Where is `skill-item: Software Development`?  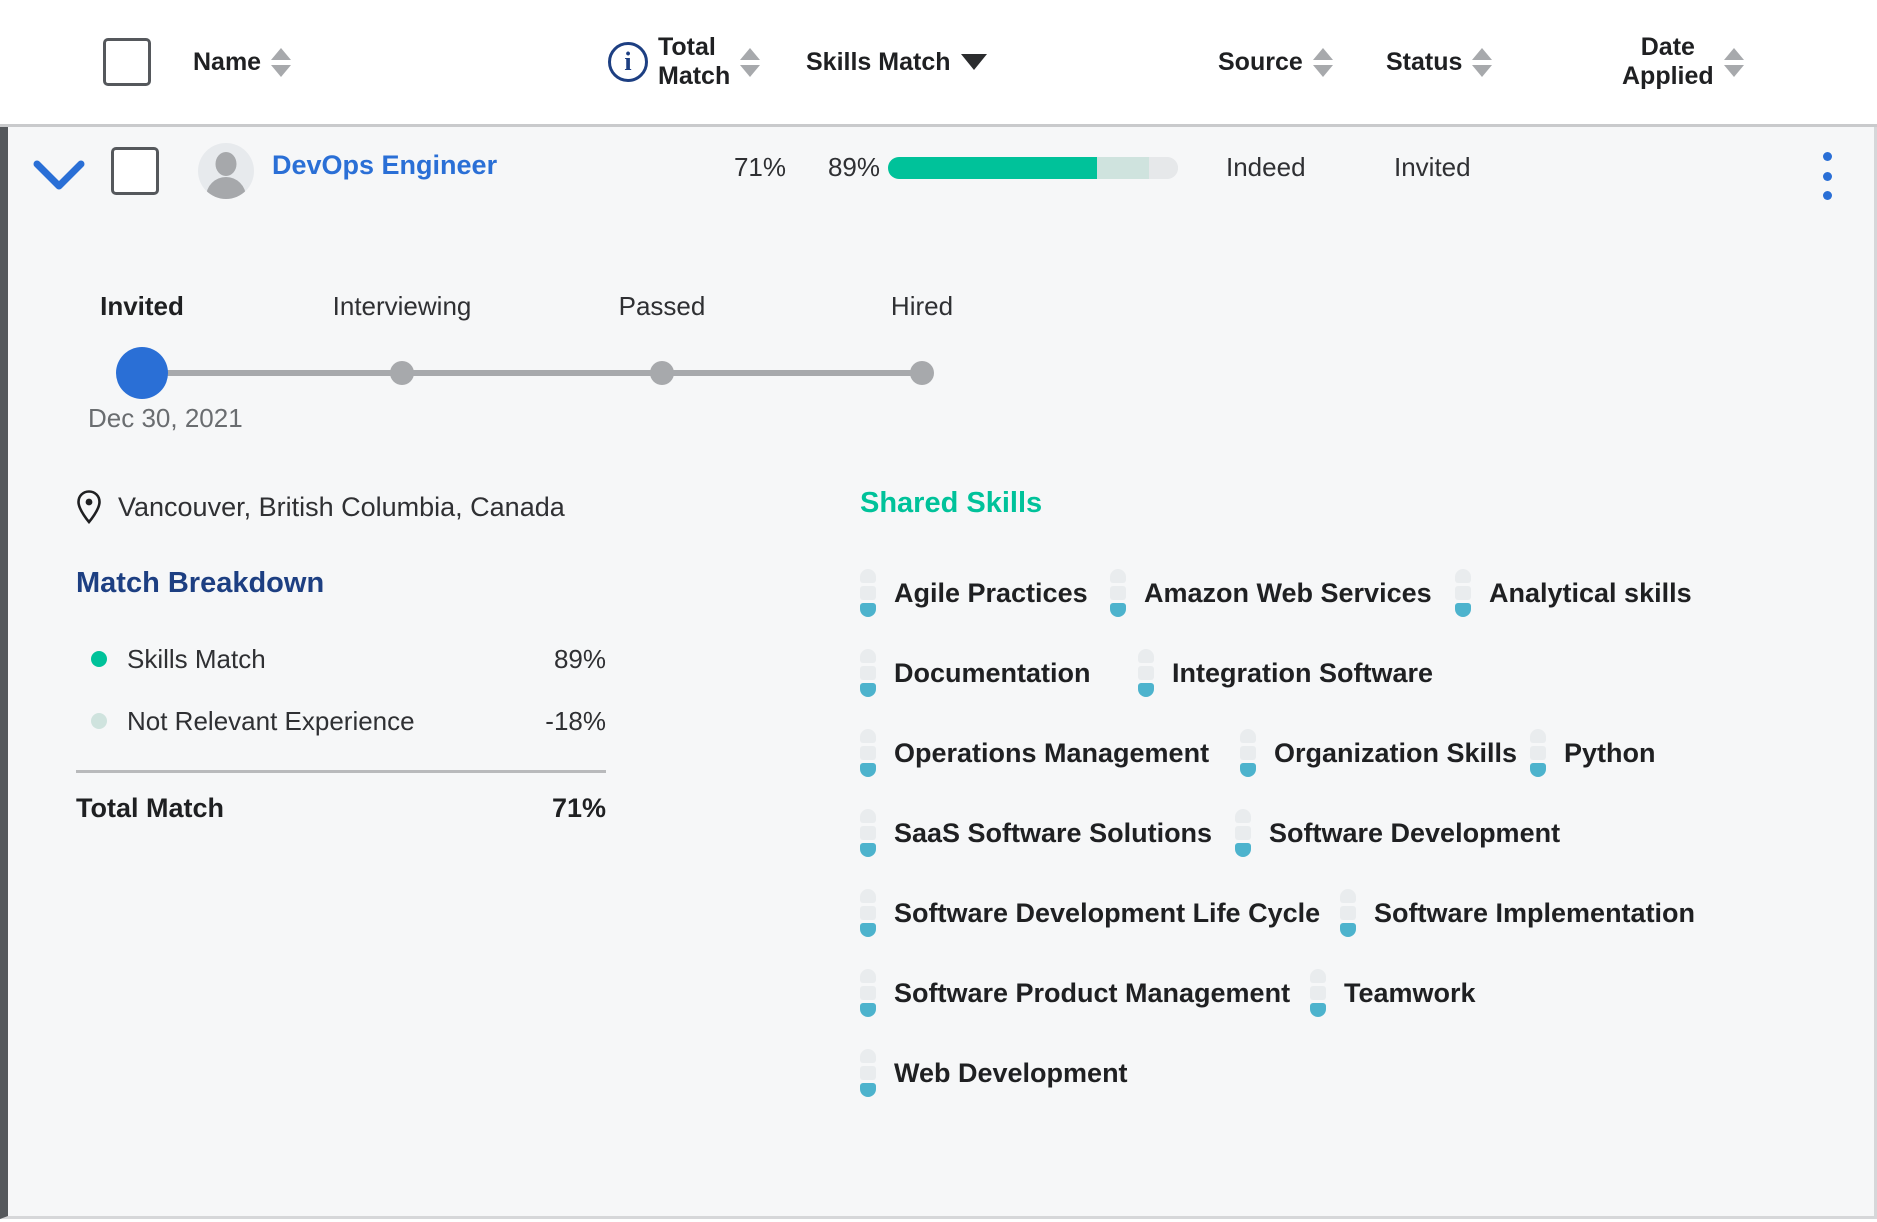 skill-item: Software Development is located at coordinates (1397, 833).